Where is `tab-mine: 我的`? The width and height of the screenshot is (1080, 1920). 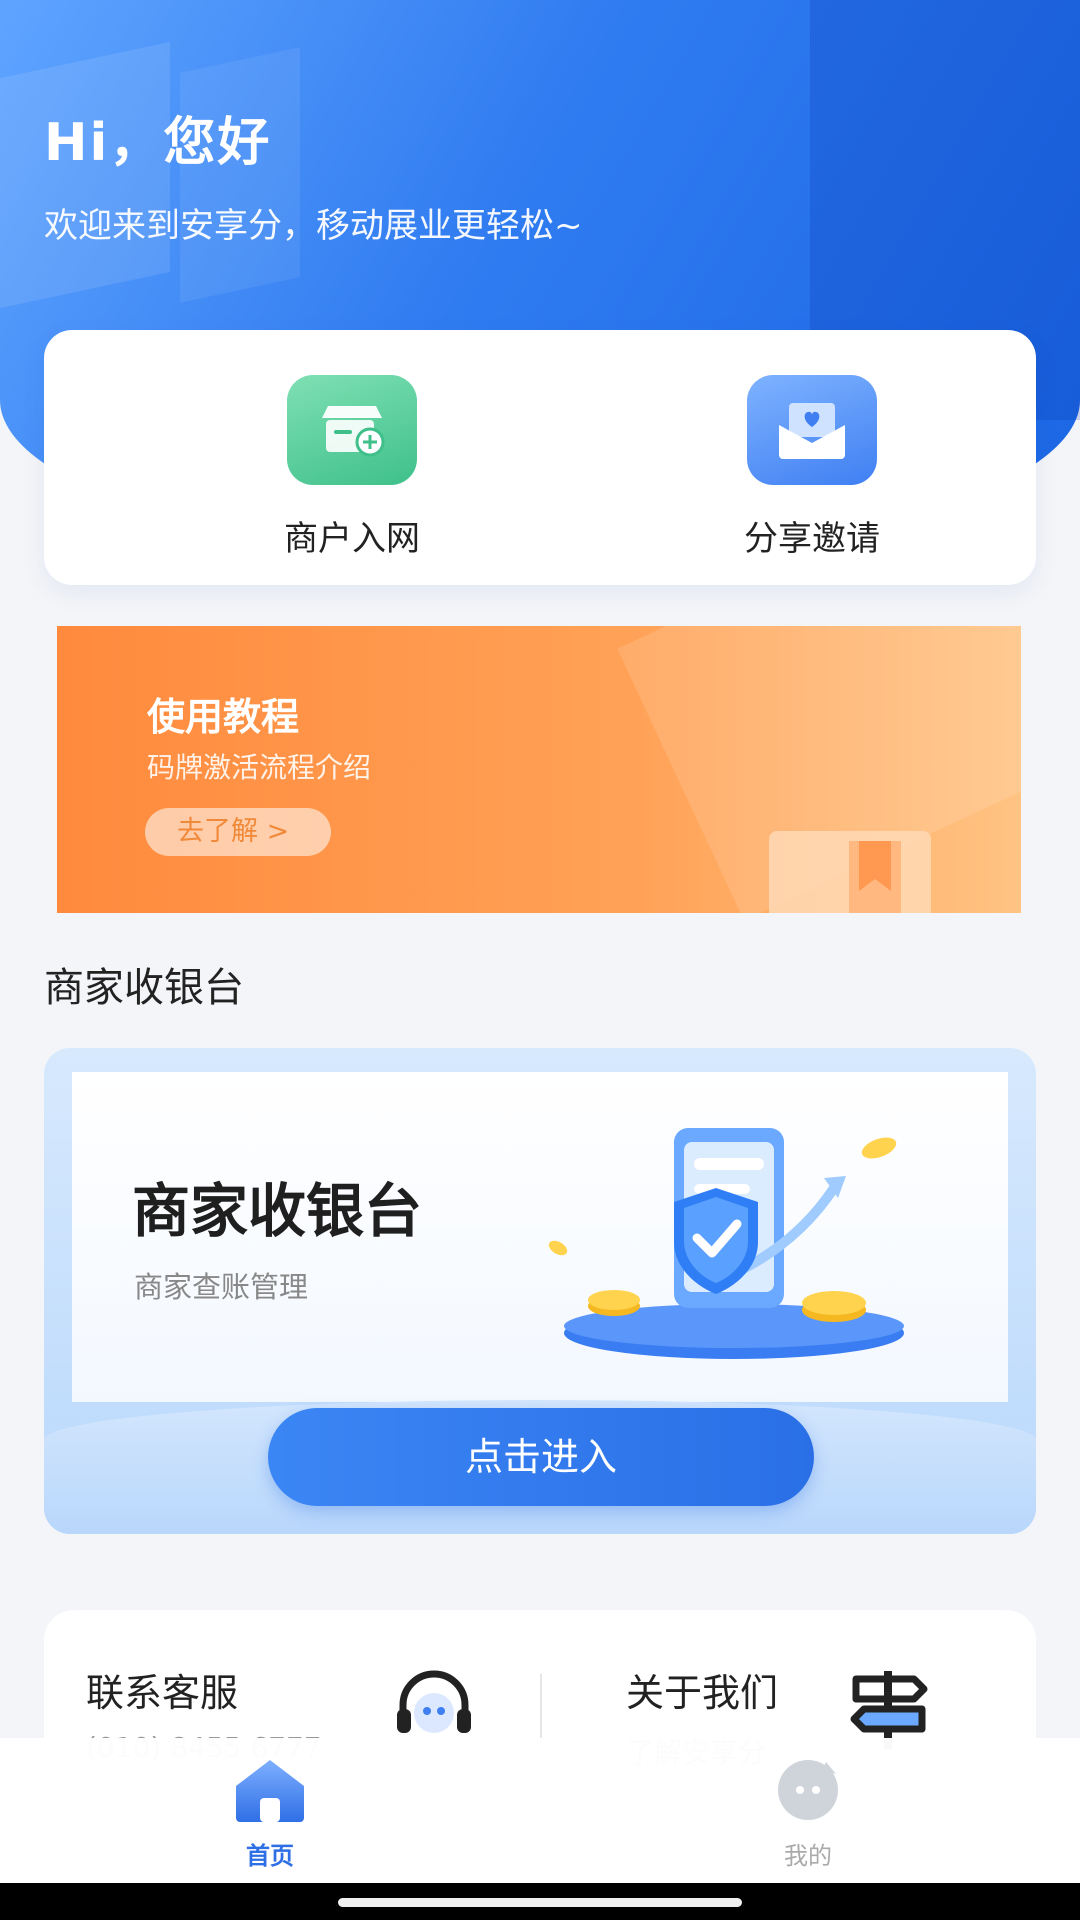 tab-mine: 我的 is located at coordinates (808, 1813).